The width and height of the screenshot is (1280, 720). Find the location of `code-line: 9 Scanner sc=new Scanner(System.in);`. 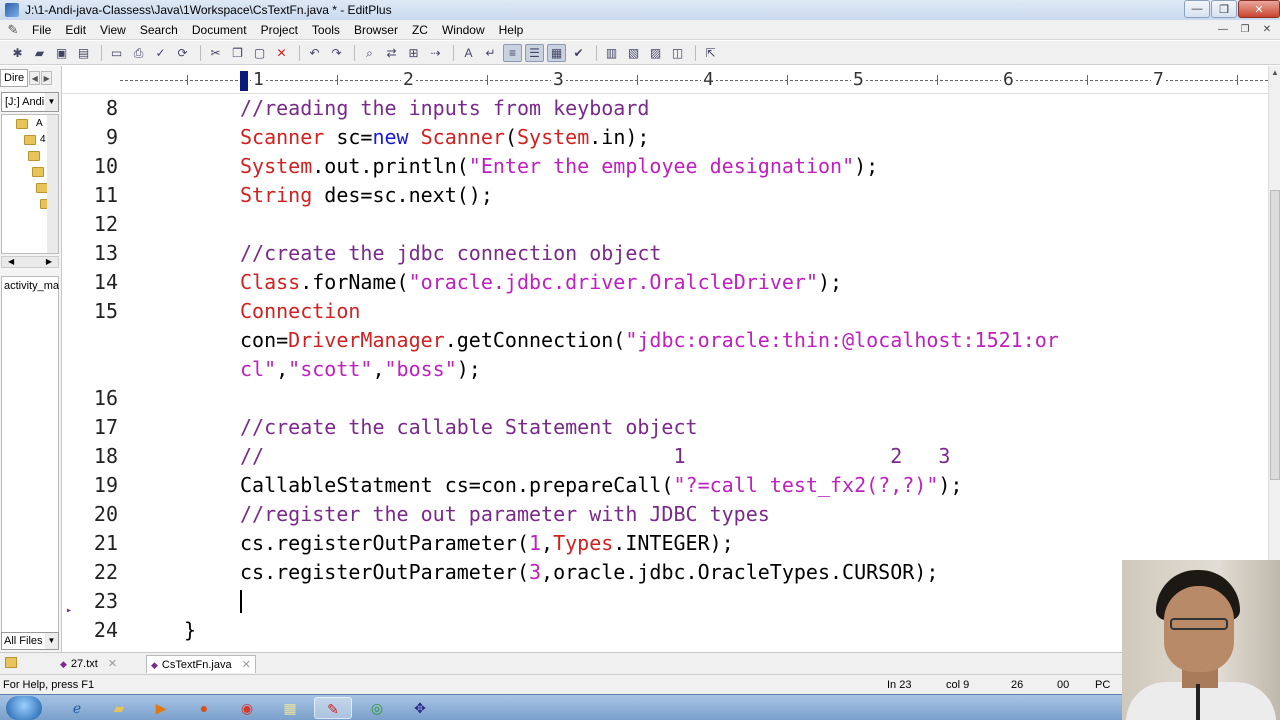

code-line: 9 Scanner sc=new Scanner(System.in); is located at coordinates (665, 137).